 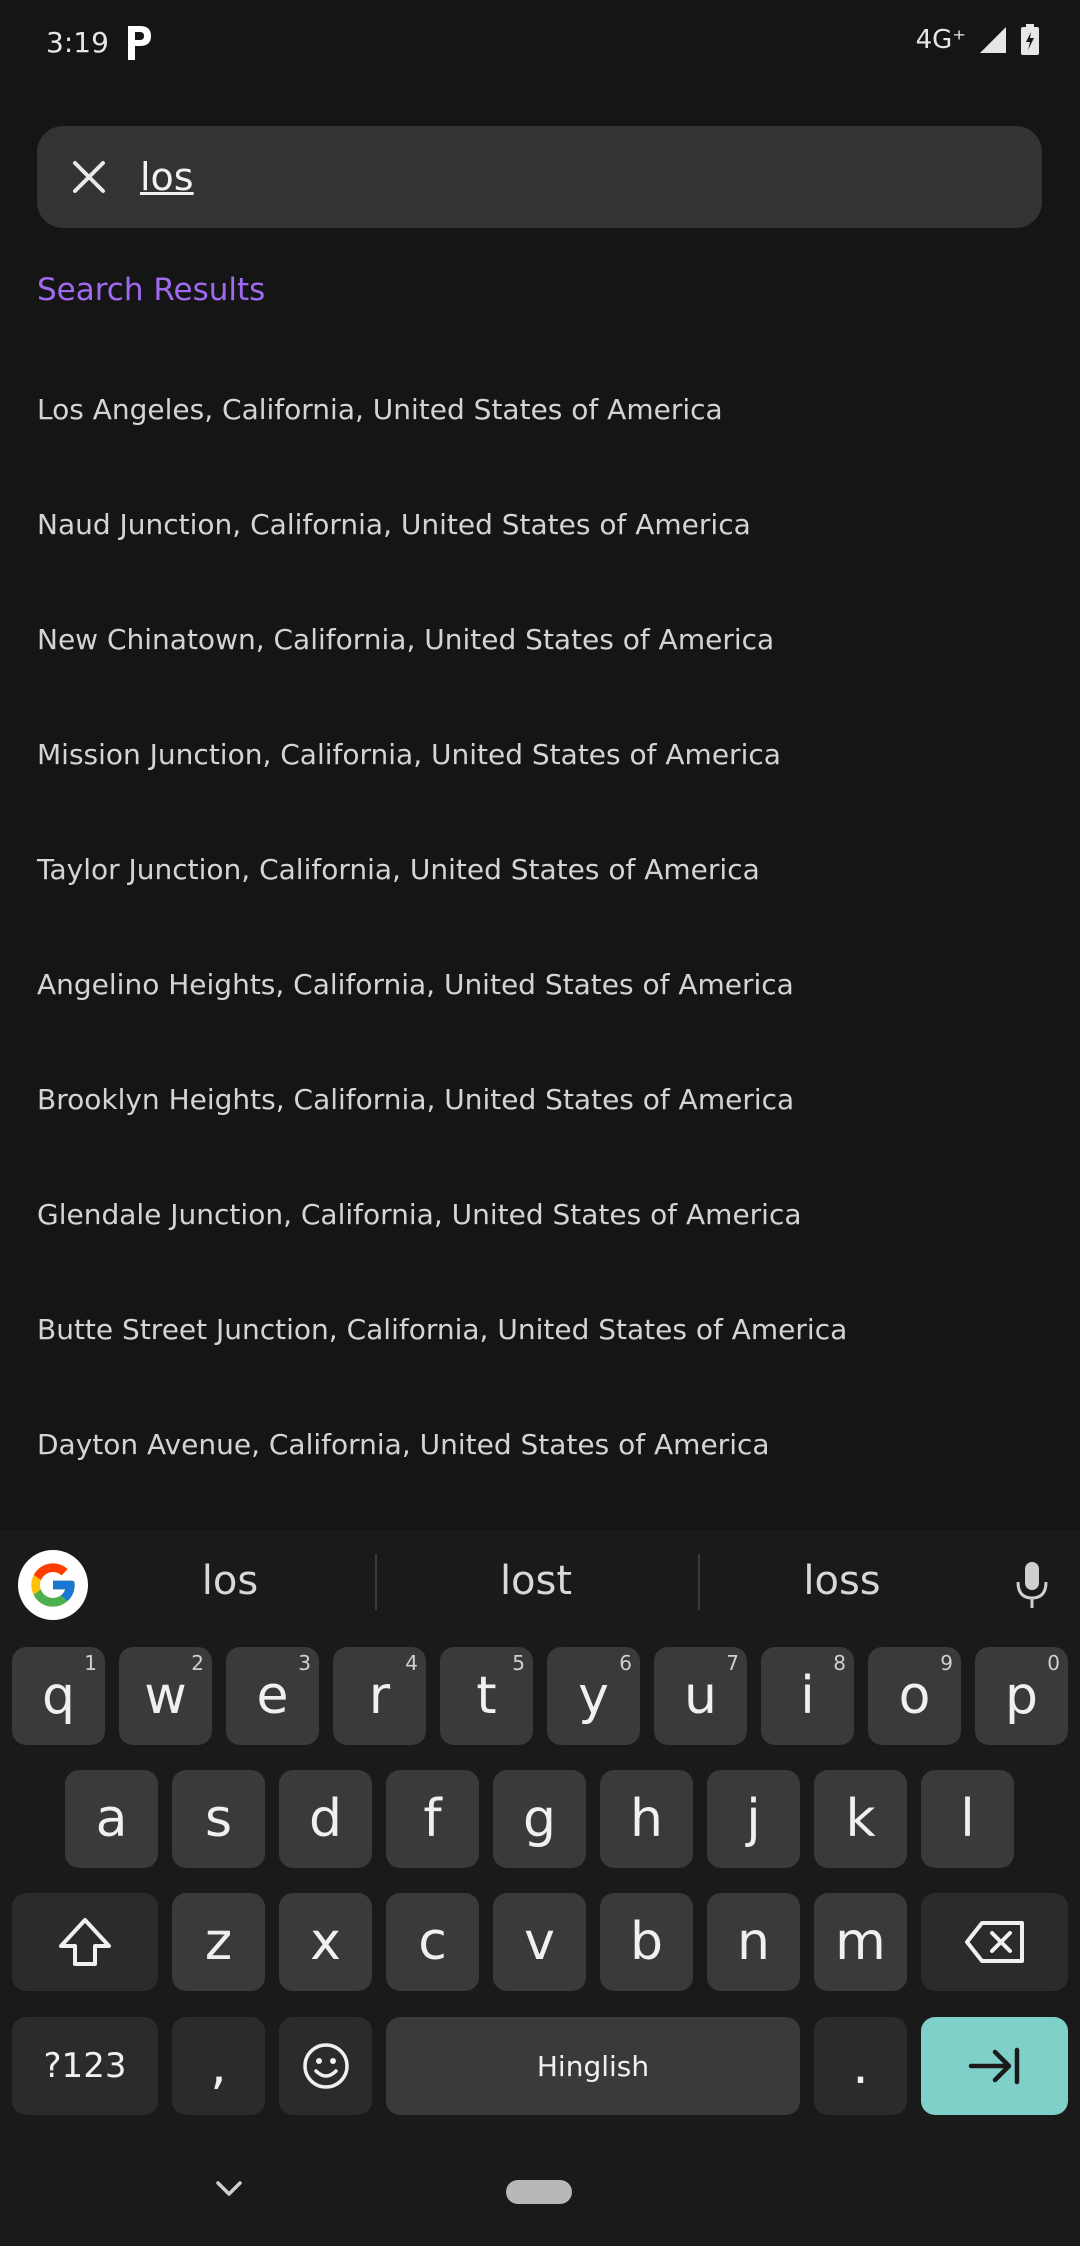 What do you see at coordinates (539, 1942) in the screenshot?
I see `key-v: v` at bounding box center [539, 1942].